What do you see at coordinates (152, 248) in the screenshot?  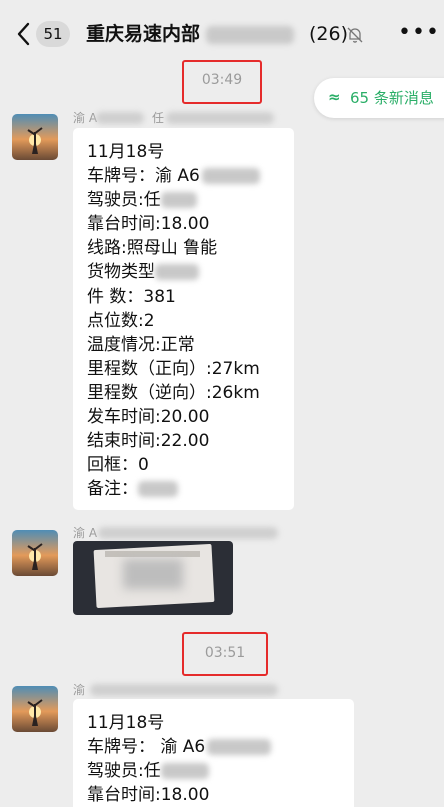 I see `message-line: 线路:照母山 鲁能` at bounding box center [152, 248].